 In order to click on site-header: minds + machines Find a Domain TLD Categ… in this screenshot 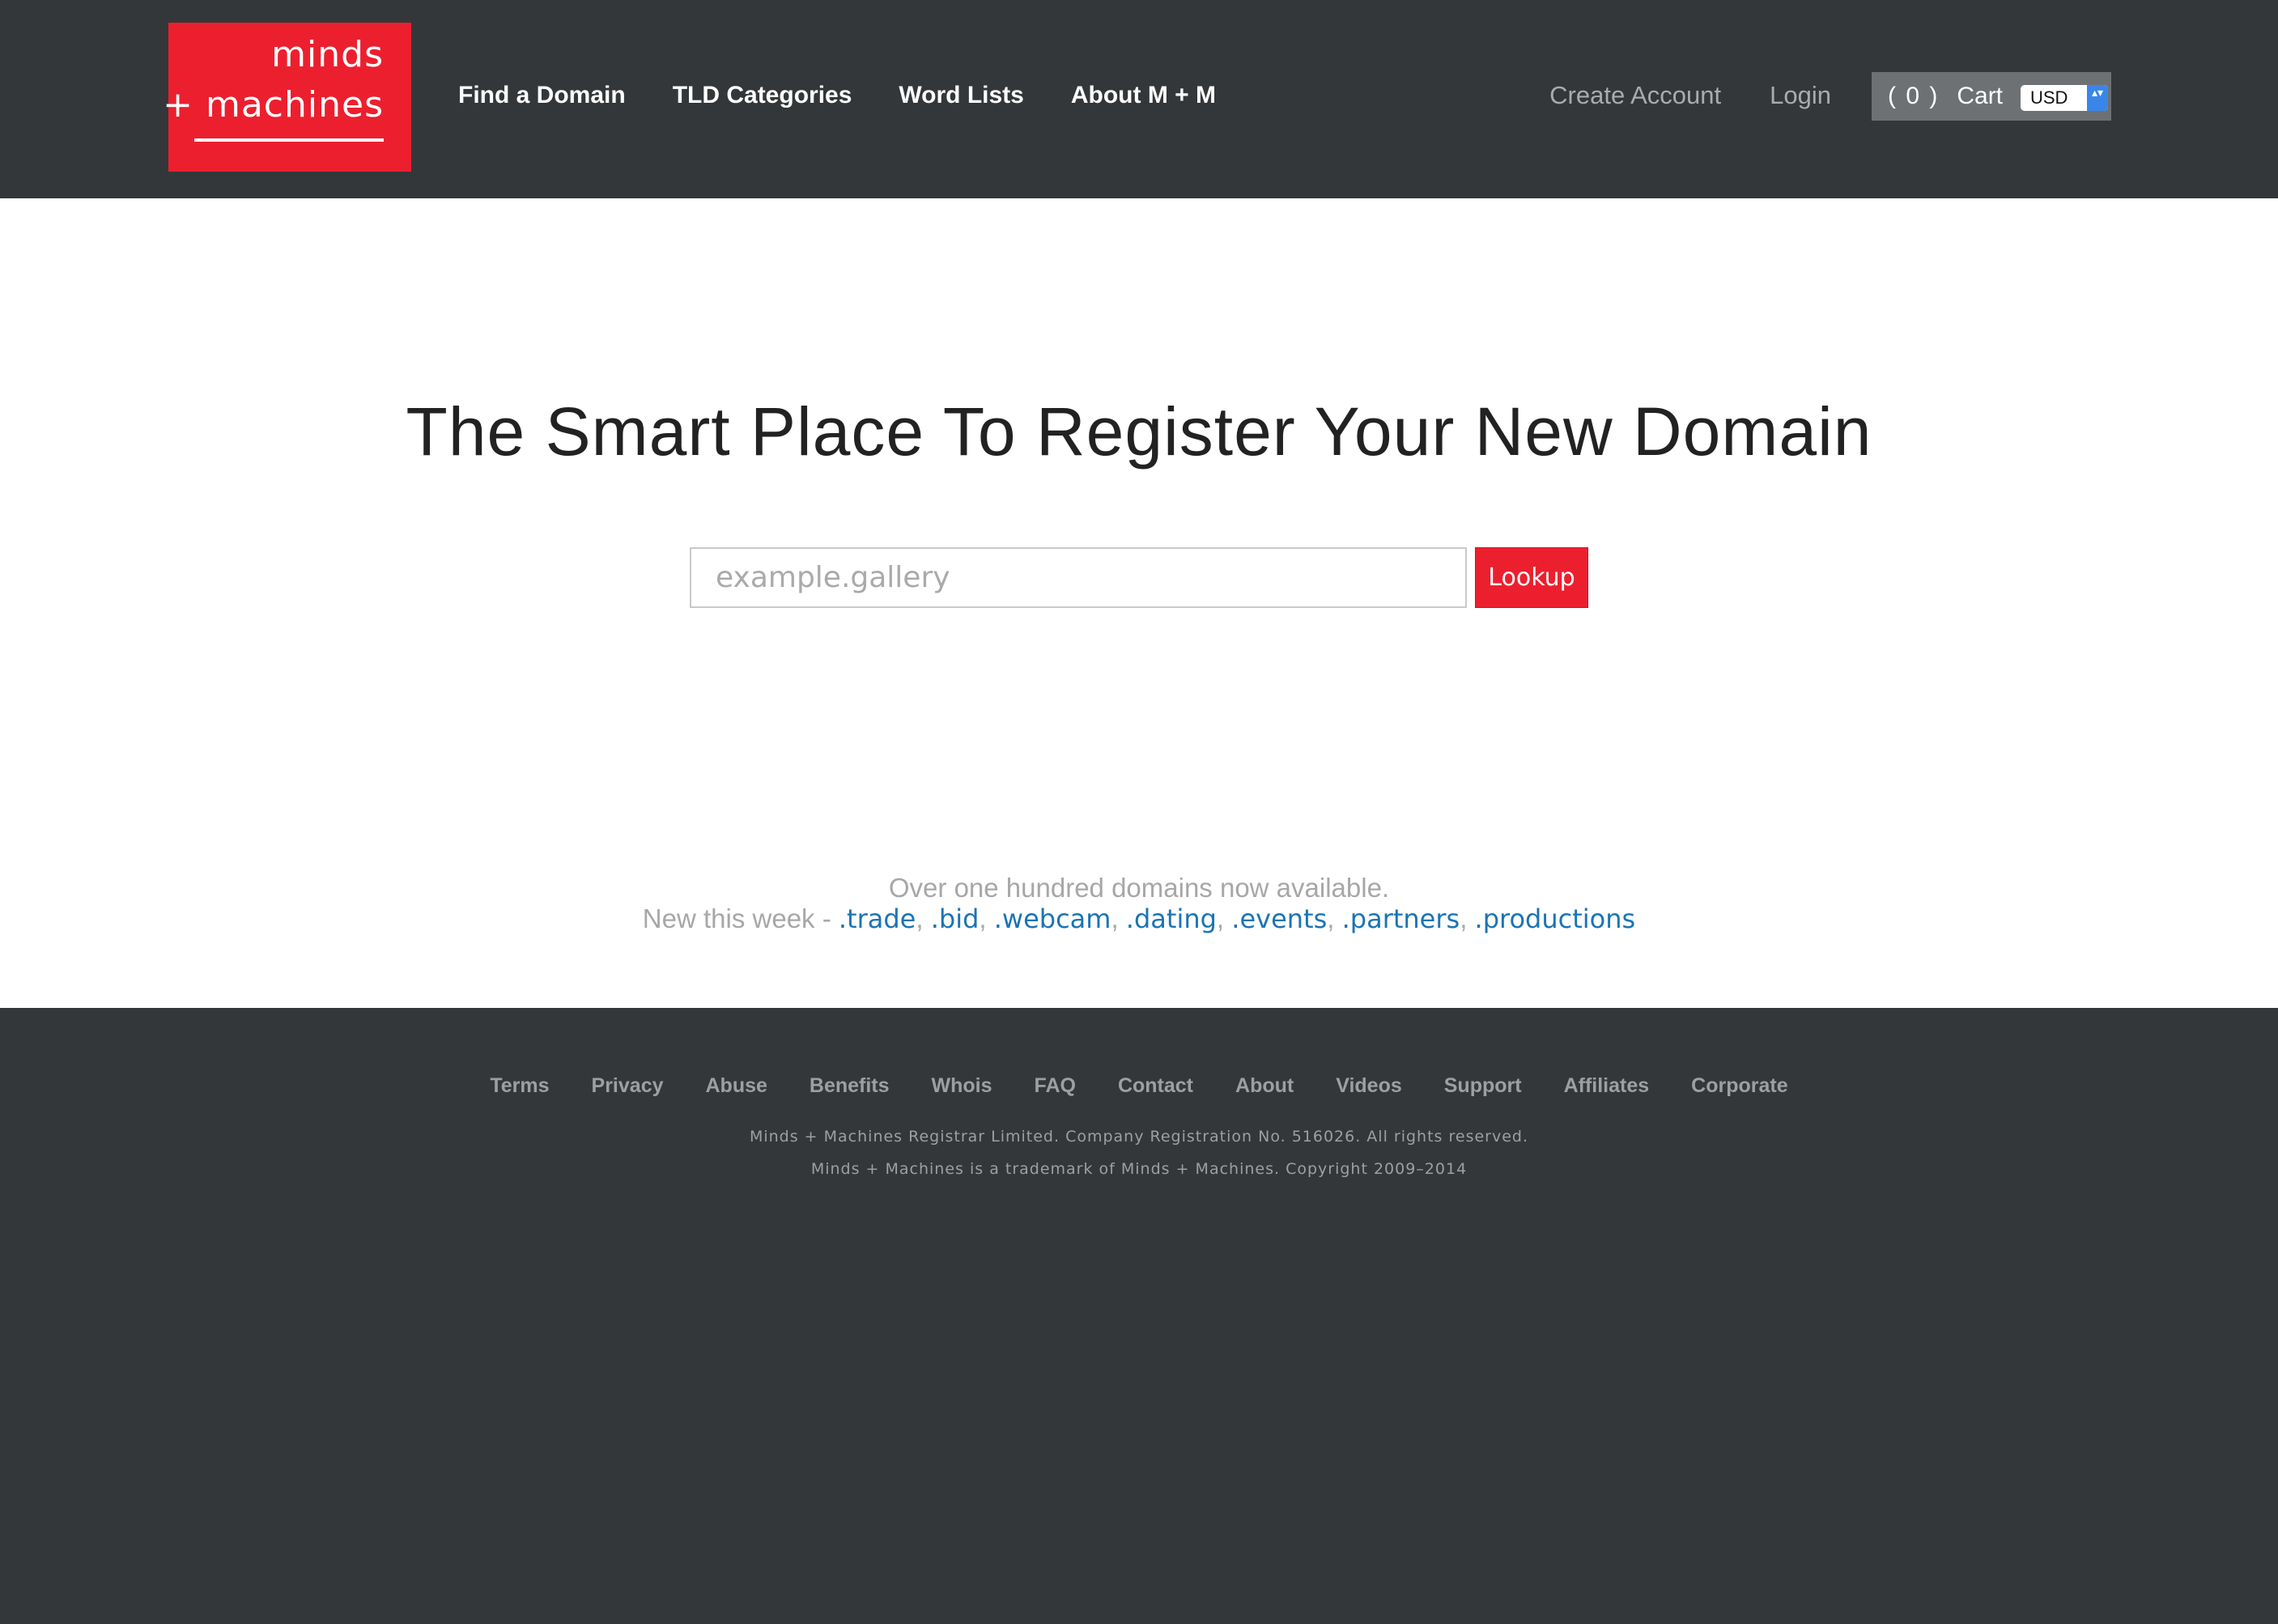, I will do `click(1139, 99)`.